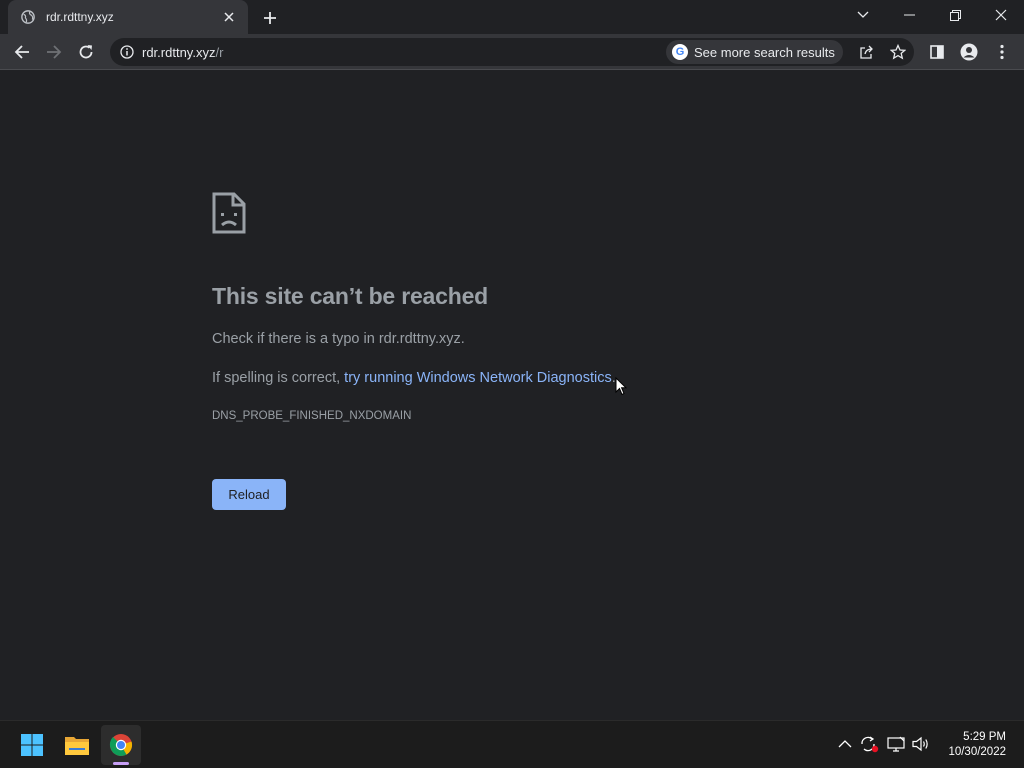 This screenshot has width=1024, height=768. Describe the element at coordinates (869, 744) in the screenshot. I see `sync-icon` at that location.